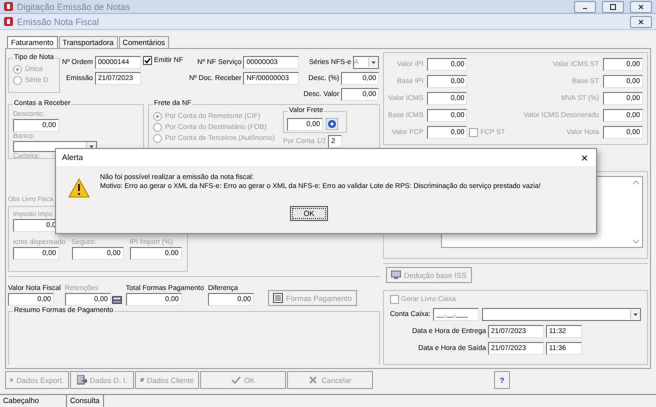 The width and height of the screenshot is (656, 407). I want to click on monitor-icon, so click(396, 275).